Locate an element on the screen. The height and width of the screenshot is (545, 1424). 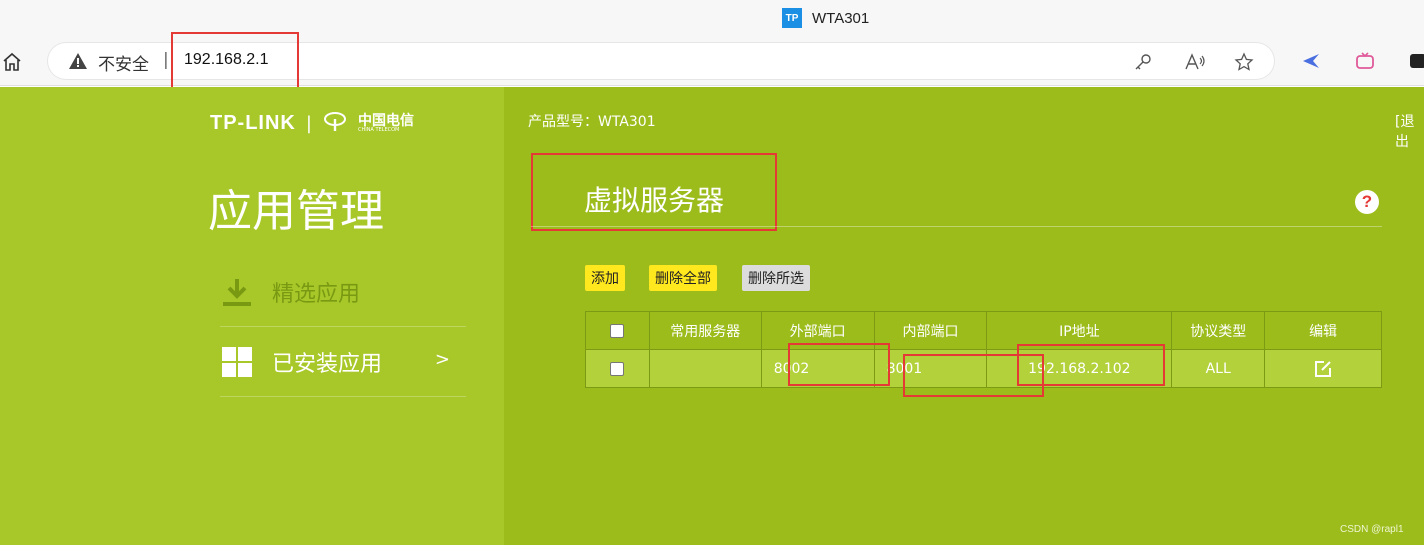
external-port-highlight-box is located at coordinates (839, 364).